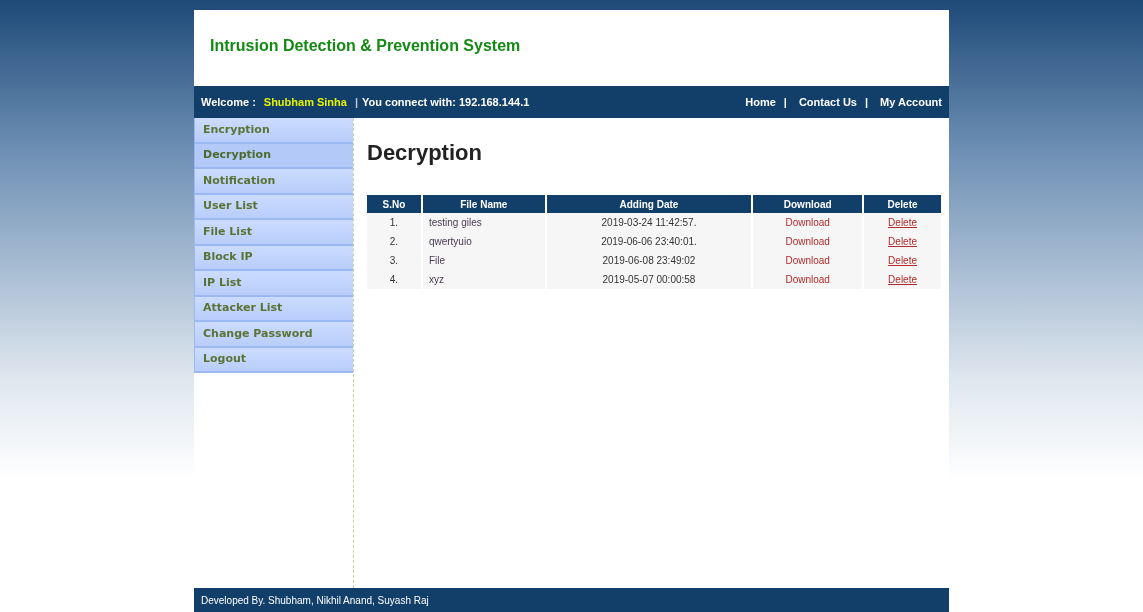  What do you see at coordinates (273, 131) in the screenshot?
I see `sidebar-item: Encryption` at bounding box center [273, 131].